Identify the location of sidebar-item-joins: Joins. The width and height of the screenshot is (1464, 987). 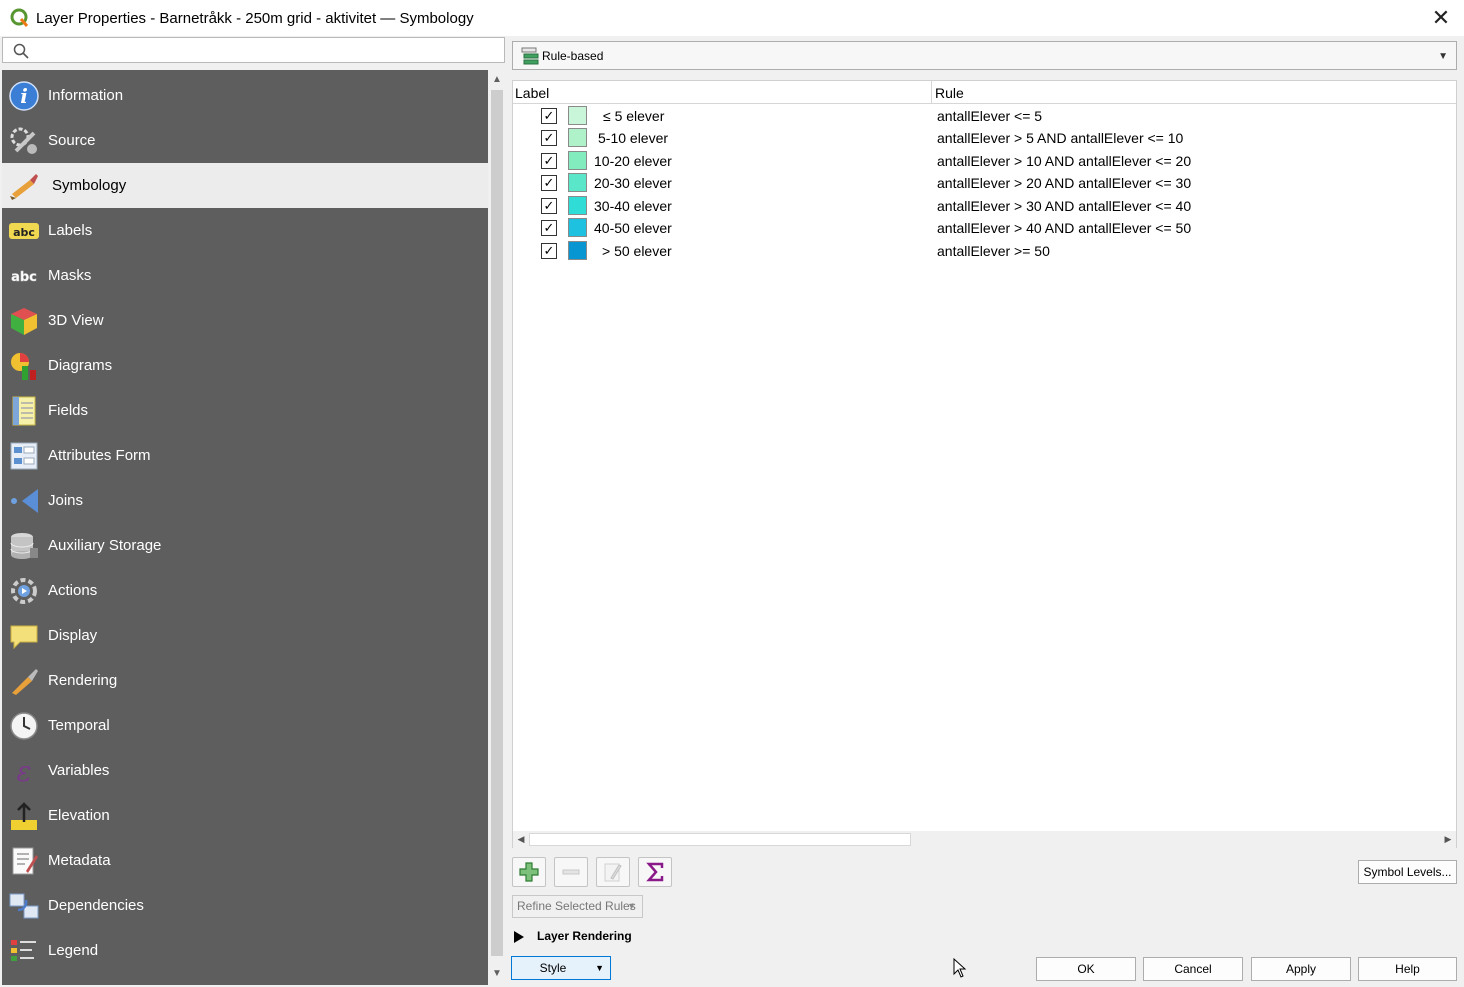
(245, 500).